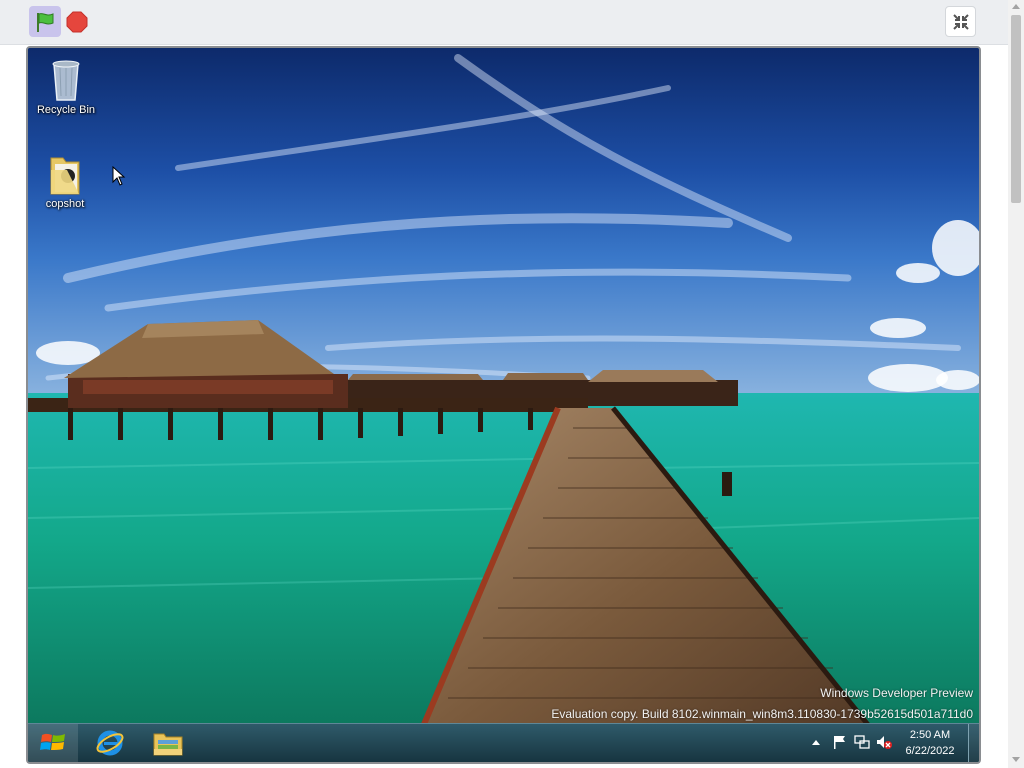  Describe the element at coordinates (66, 80) in the screenshot. I see `recycle-bin-icon` at that location.